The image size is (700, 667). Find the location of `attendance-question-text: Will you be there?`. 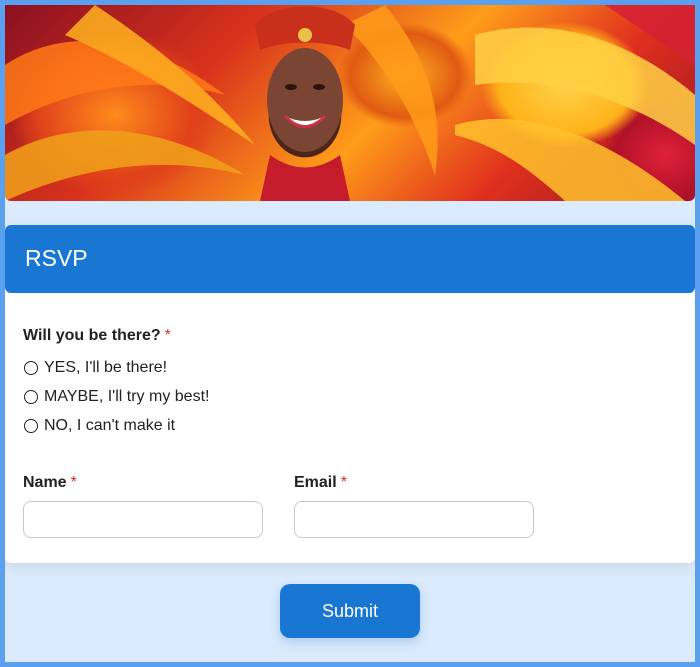

attendance-question-text: Will you be there? is located at coordinates (92, 335).